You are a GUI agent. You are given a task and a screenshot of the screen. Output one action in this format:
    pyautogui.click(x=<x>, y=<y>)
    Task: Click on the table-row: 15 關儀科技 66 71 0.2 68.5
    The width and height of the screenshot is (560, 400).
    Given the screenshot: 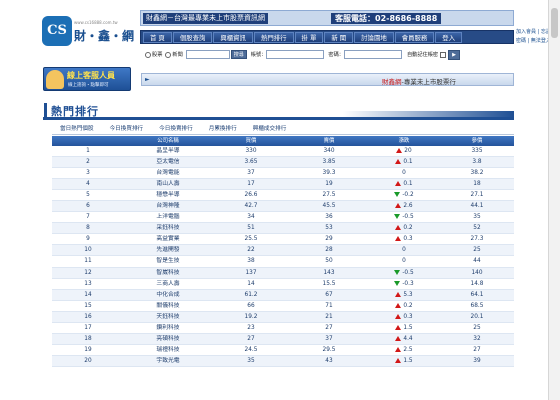 What is the action you would take?
    pyautogui.click(x=283, y=306)
    